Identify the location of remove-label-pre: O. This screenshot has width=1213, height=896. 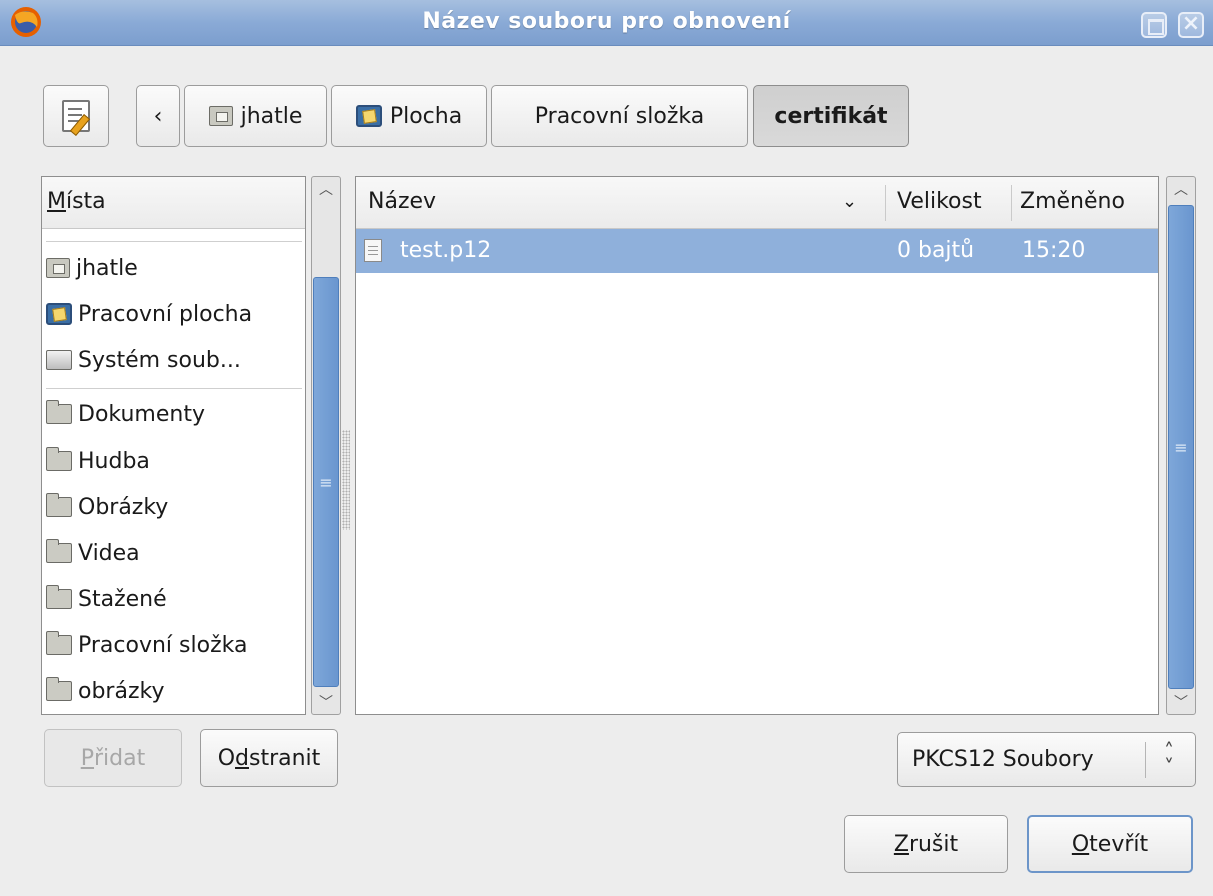
(226, 758).